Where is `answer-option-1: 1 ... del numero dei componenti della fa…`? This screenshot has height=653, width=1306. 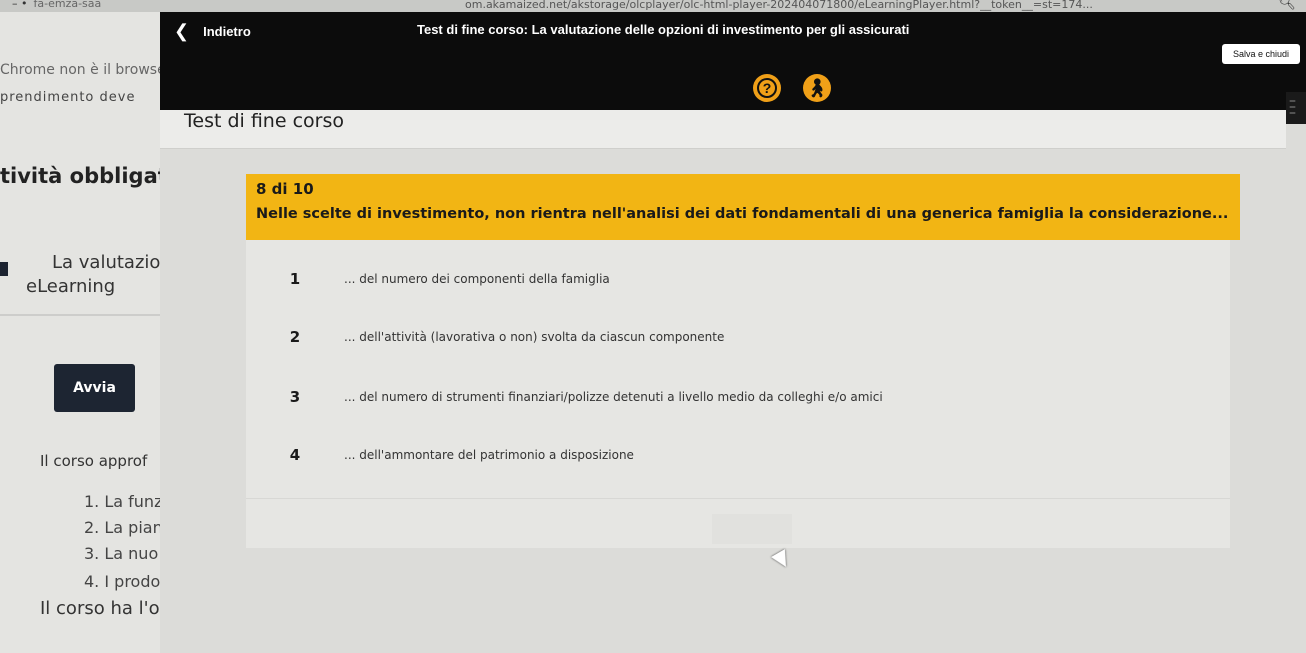
answer-option-1: 1 ... del numero dei componenti della fa… is located at coordinates (736, 279).